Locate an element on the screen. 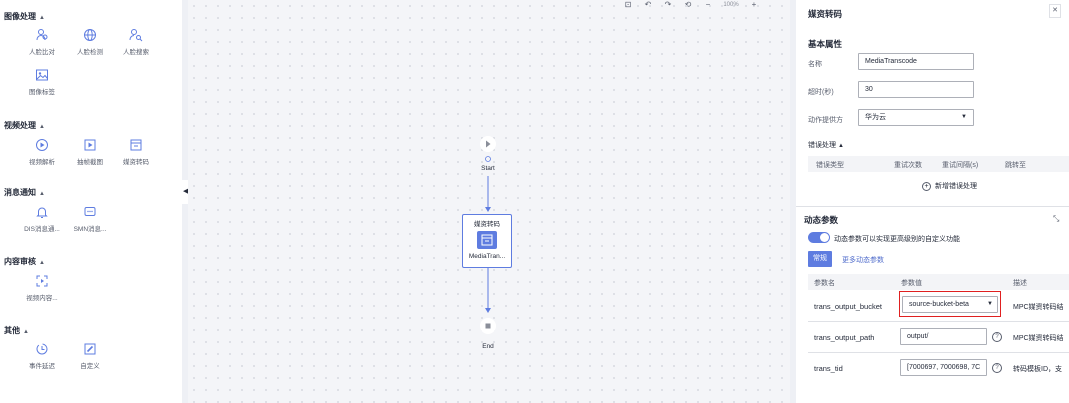  tool-face-compare: 人脸比对 is located at coordinates (42, 43).